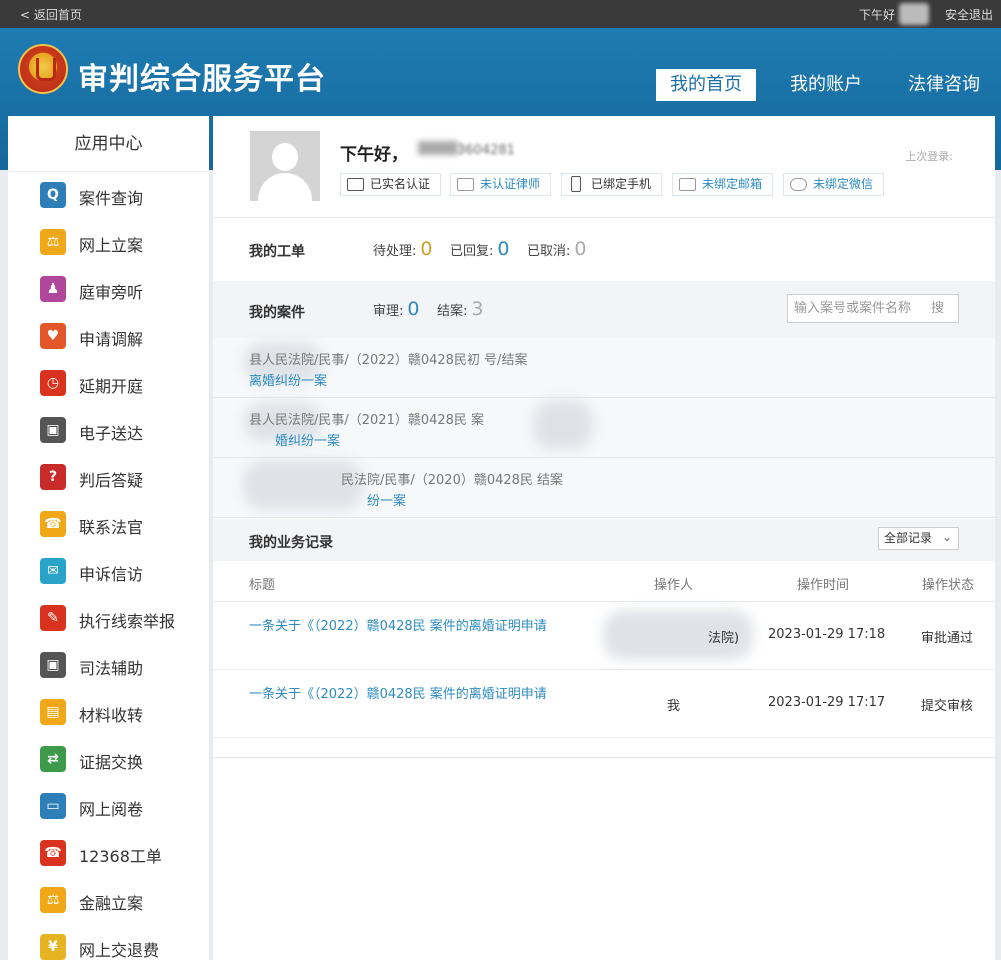 The image size is (1001, 960). I want to click on sidebar-item: ⚖ 金融立案, so click(108, 900).